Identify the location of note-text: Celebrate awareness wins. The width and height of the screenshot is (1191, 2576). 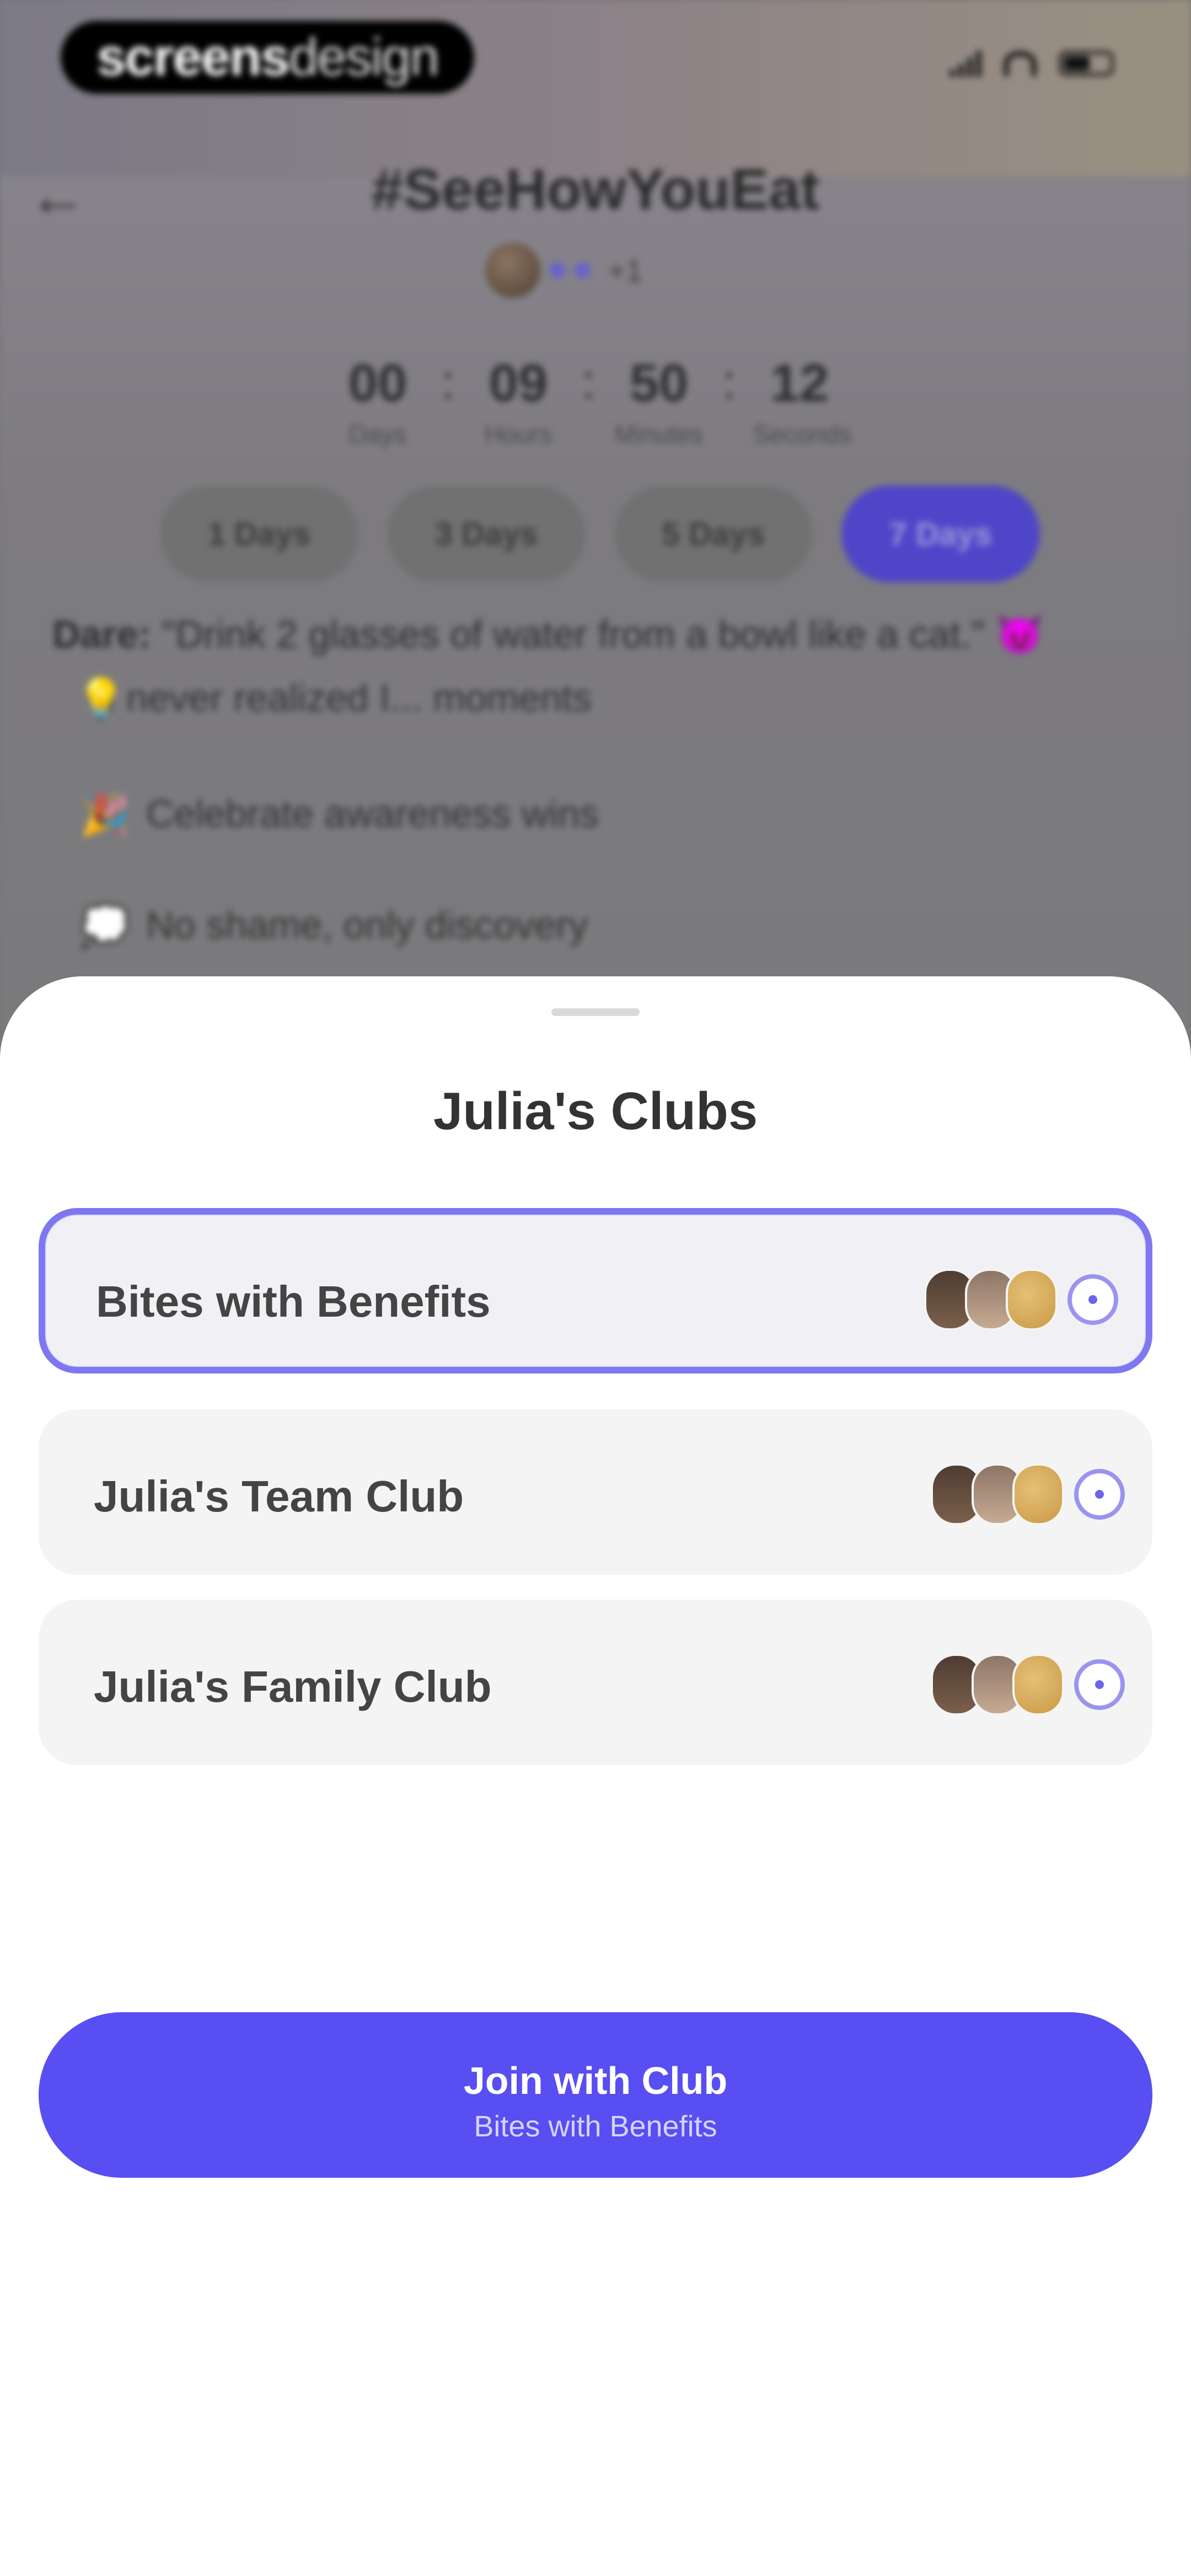
(373, 813).